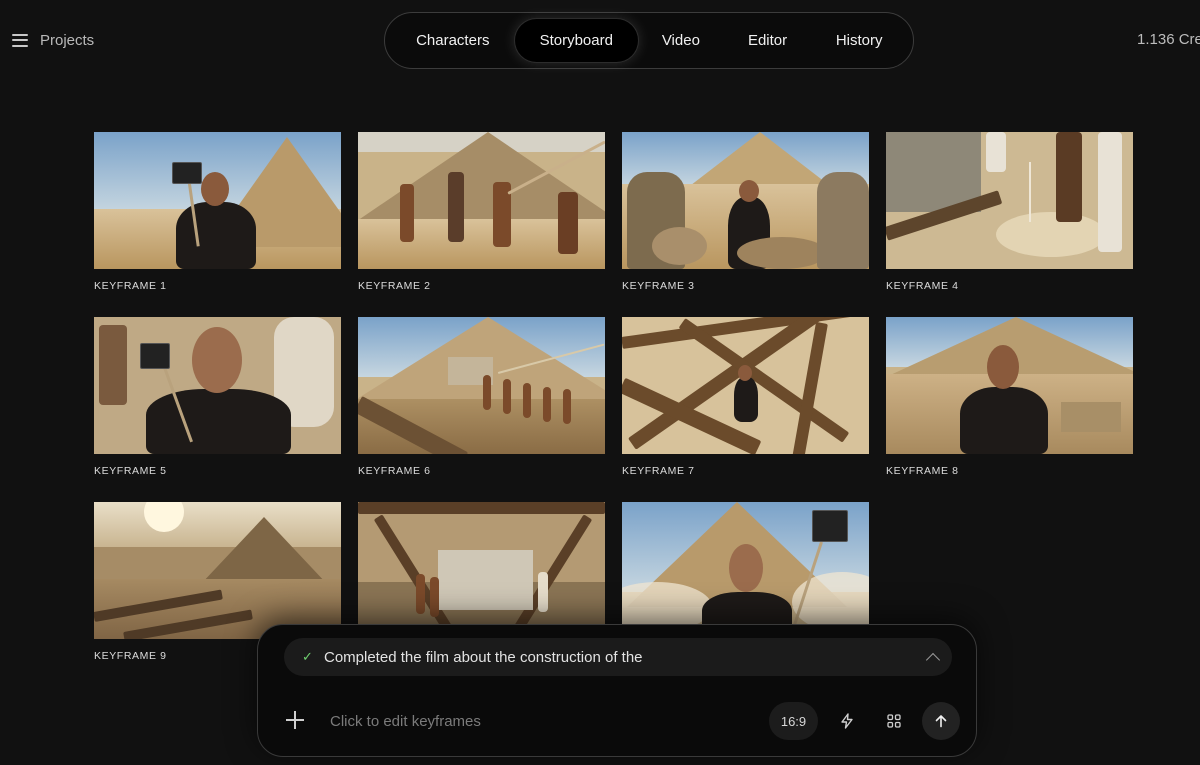  I want to click on keyframe-card: KEYFRAME 7, so click(745, 397).